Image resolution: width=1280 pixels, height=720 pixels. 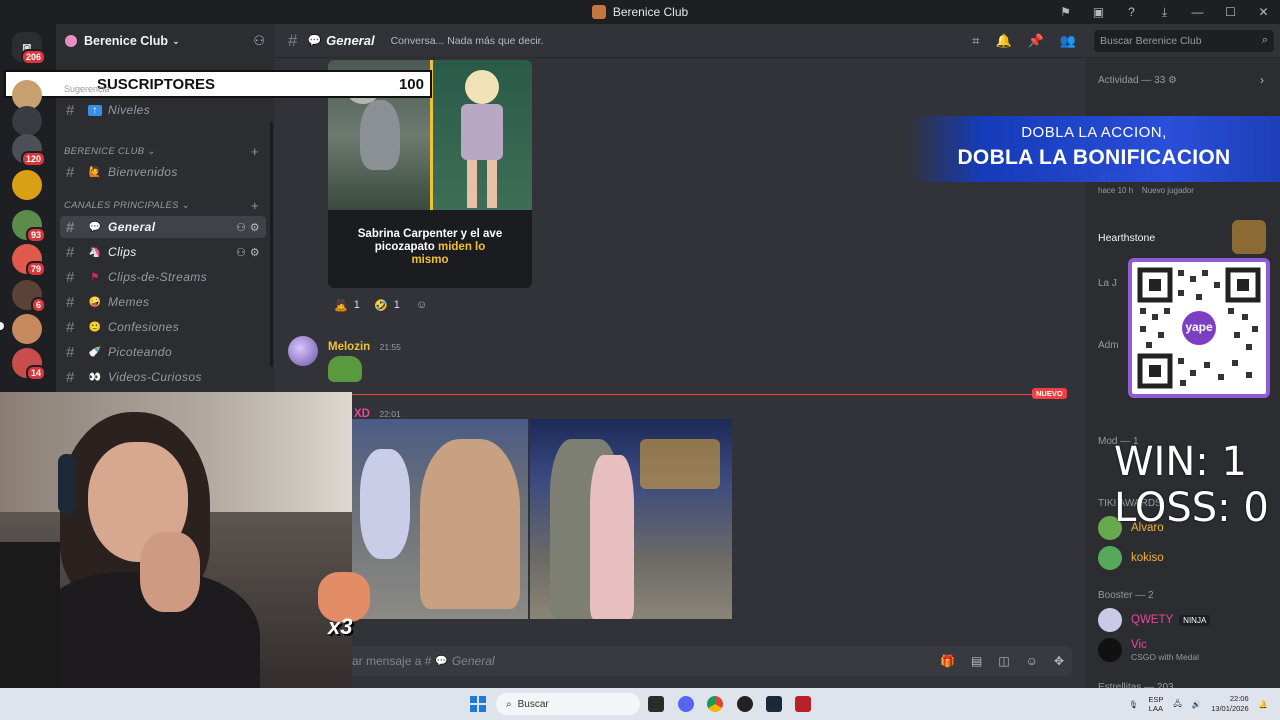 I want to click on bottle-icon: 🍼, so click(x=95, y=352).